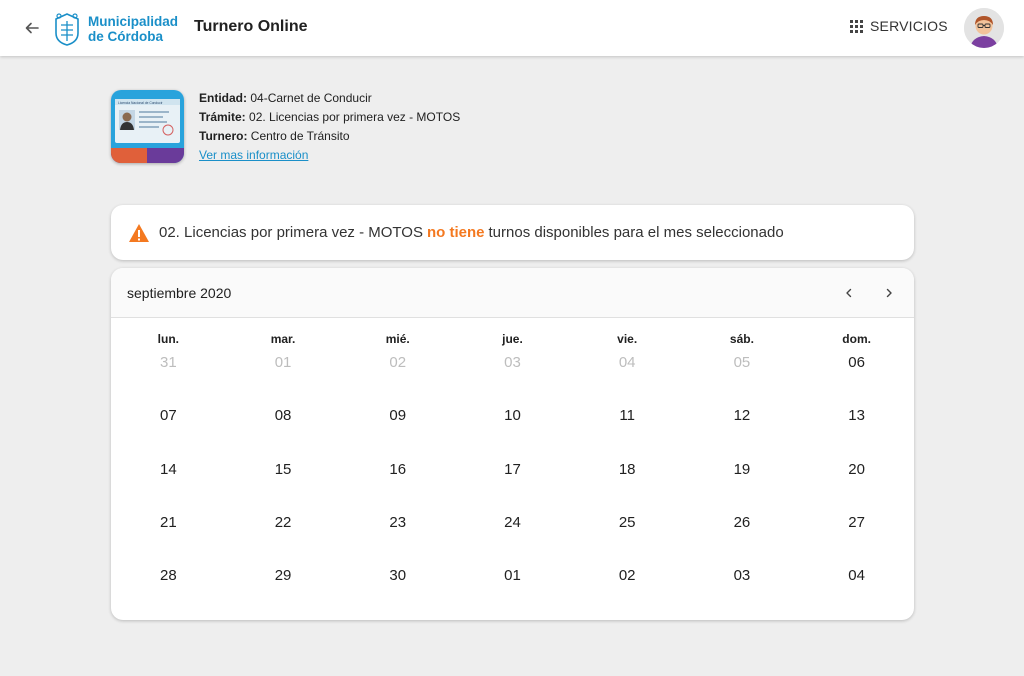  I want to click on entidad-label: Entidad:, so click(223, 98).